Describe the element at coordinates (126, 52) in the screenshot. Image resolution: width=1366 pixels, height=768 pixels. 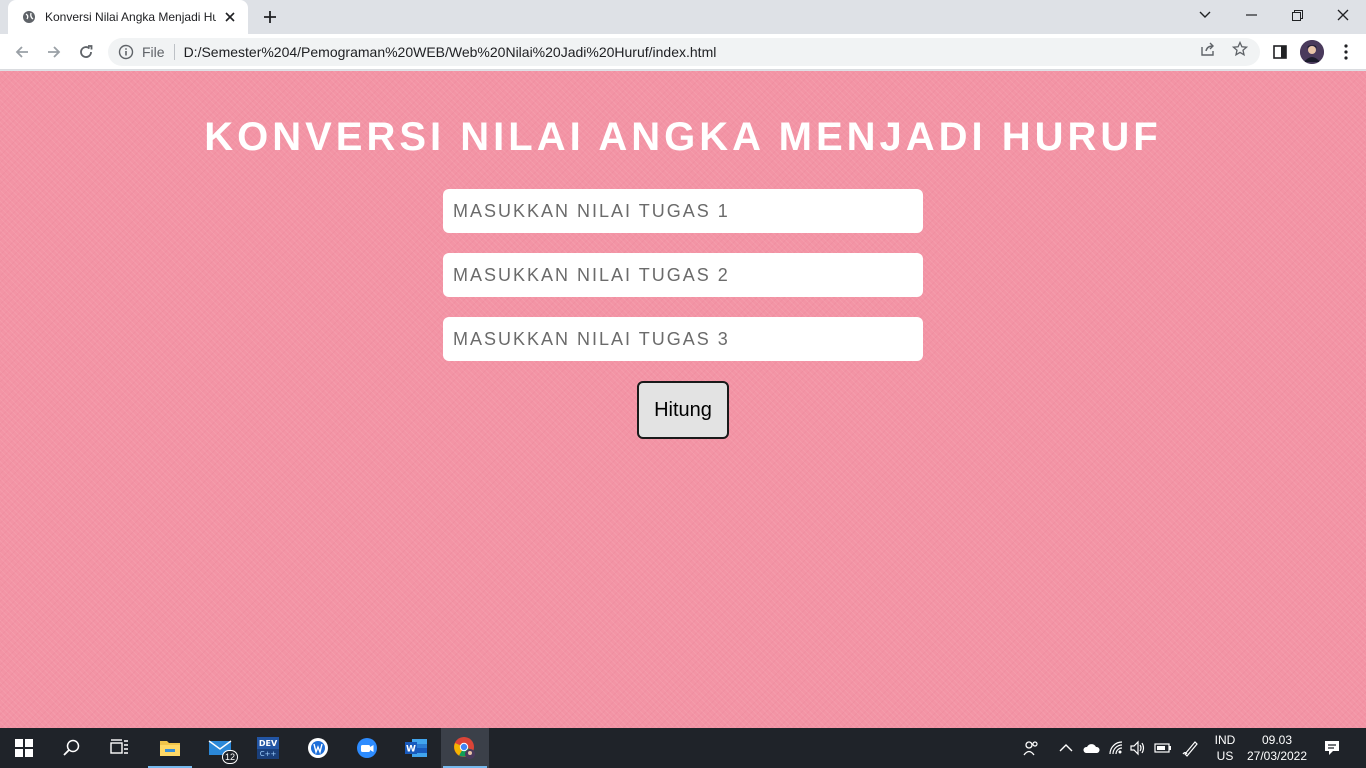
I see `info-icon` at that location.